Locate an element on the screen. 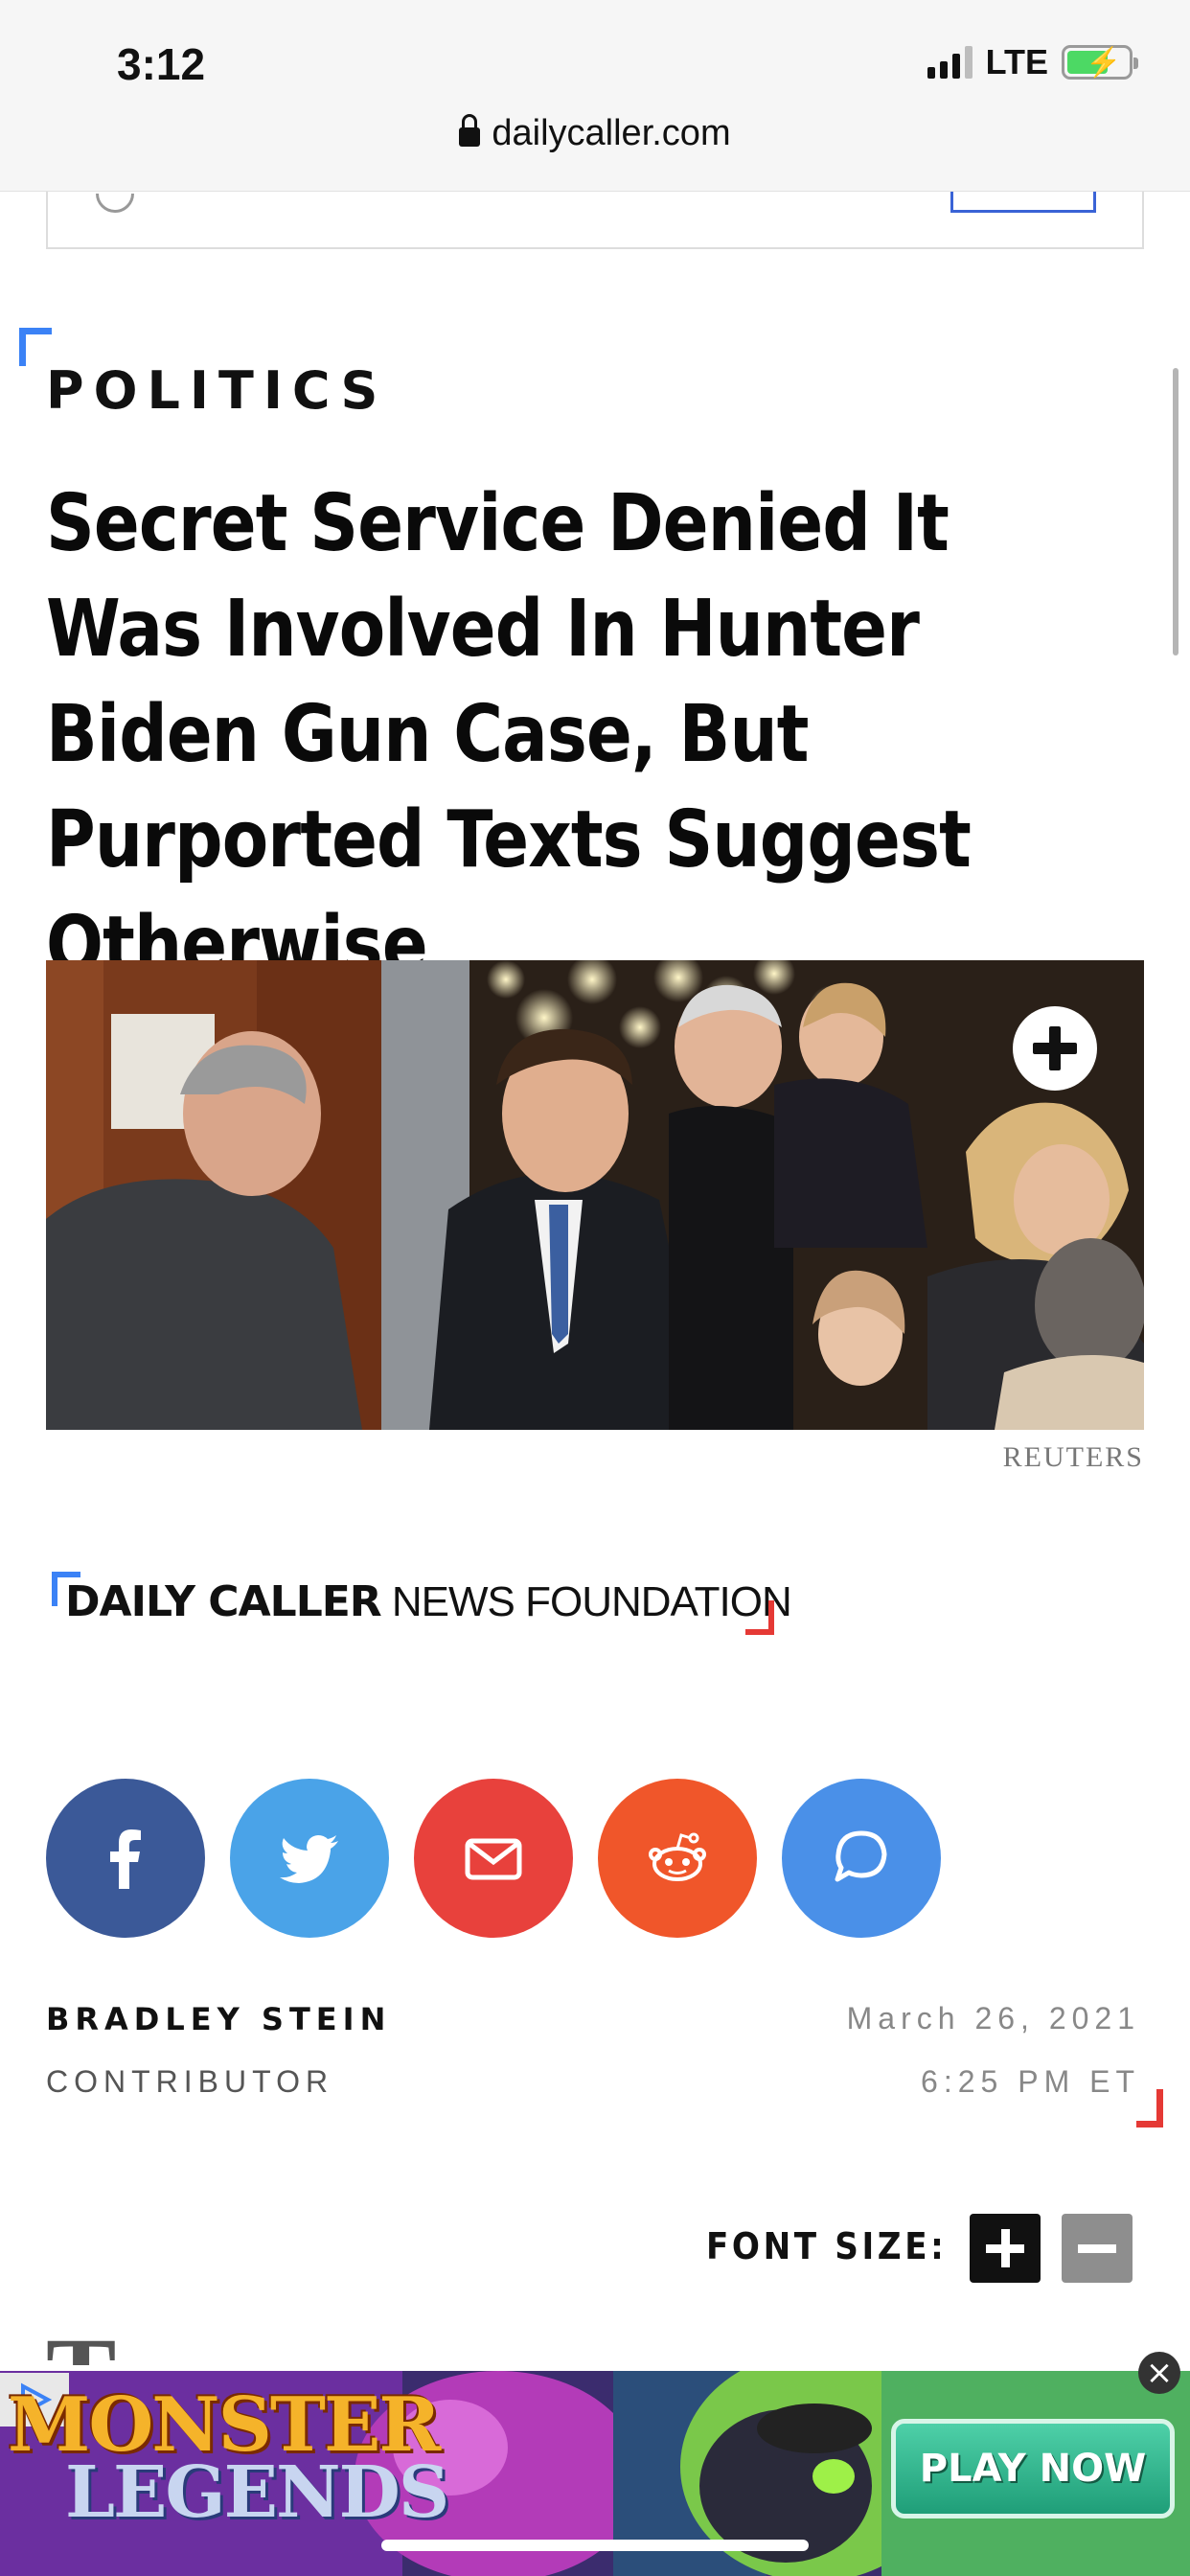 Image resolution: width=1190 pixels, height=2576 pixels. drop-cap-remnant: T is located at coordinates (89, 2346).